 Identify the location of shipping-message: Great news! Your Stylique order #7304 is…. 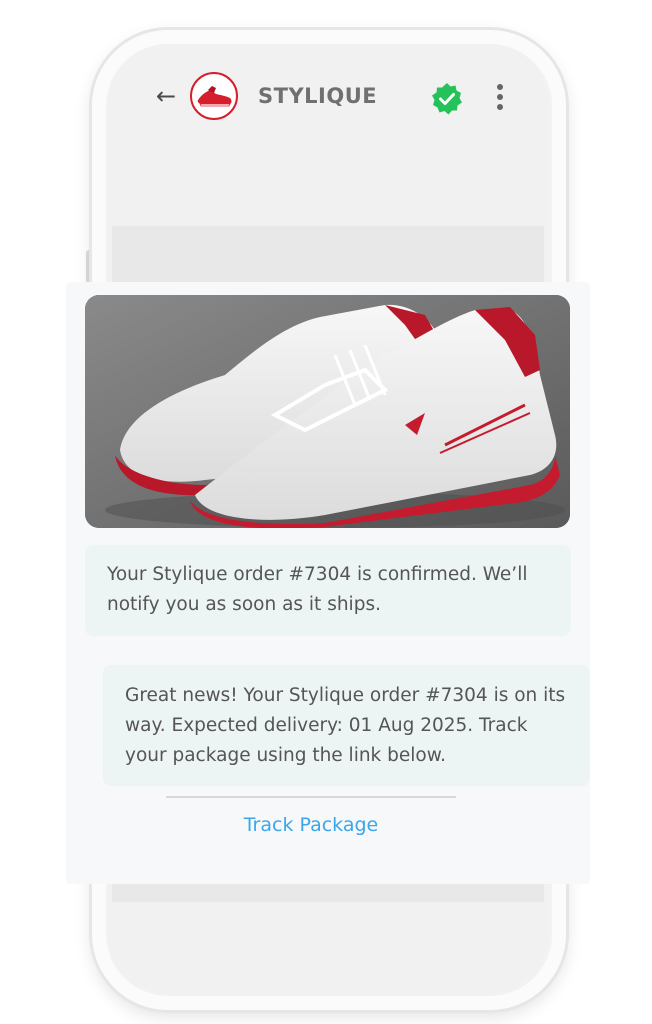
(346, 725).